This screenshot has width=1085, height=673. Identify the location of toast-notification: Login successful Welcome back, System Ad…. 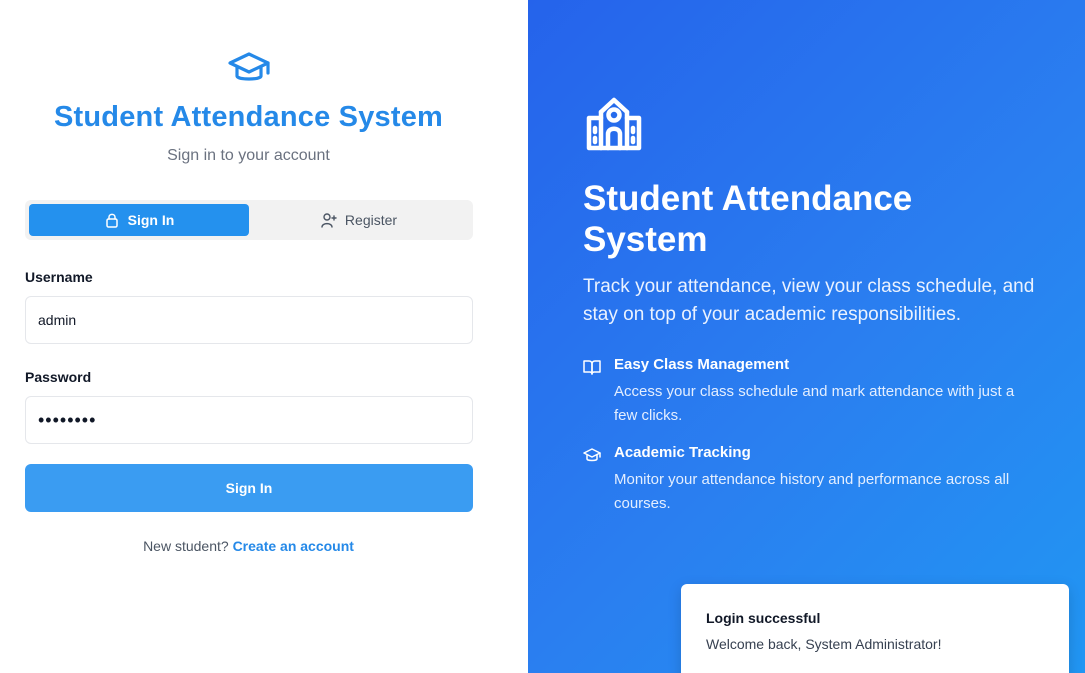
(875, 628).